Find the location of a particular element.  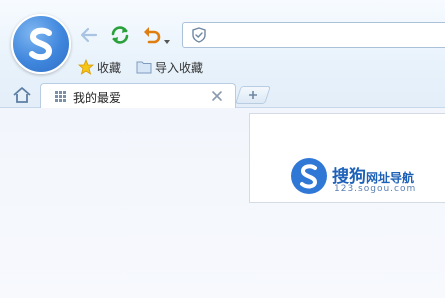

undo-icon is located at coordinates (152, 35).